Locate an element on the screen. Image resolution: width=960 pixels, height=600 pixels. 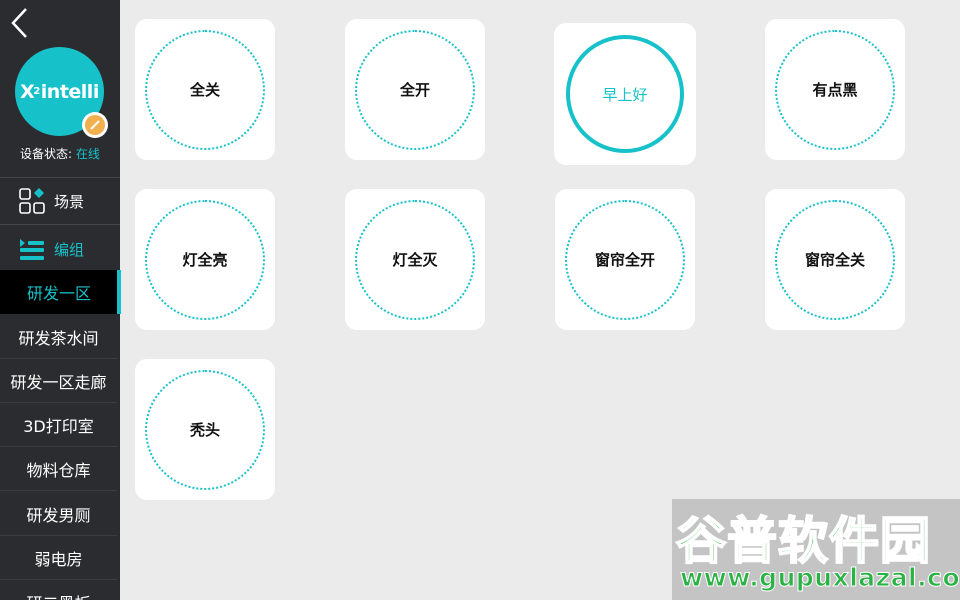
zone-item-1: 研发茶水间 is located at coordinates (58, 337).